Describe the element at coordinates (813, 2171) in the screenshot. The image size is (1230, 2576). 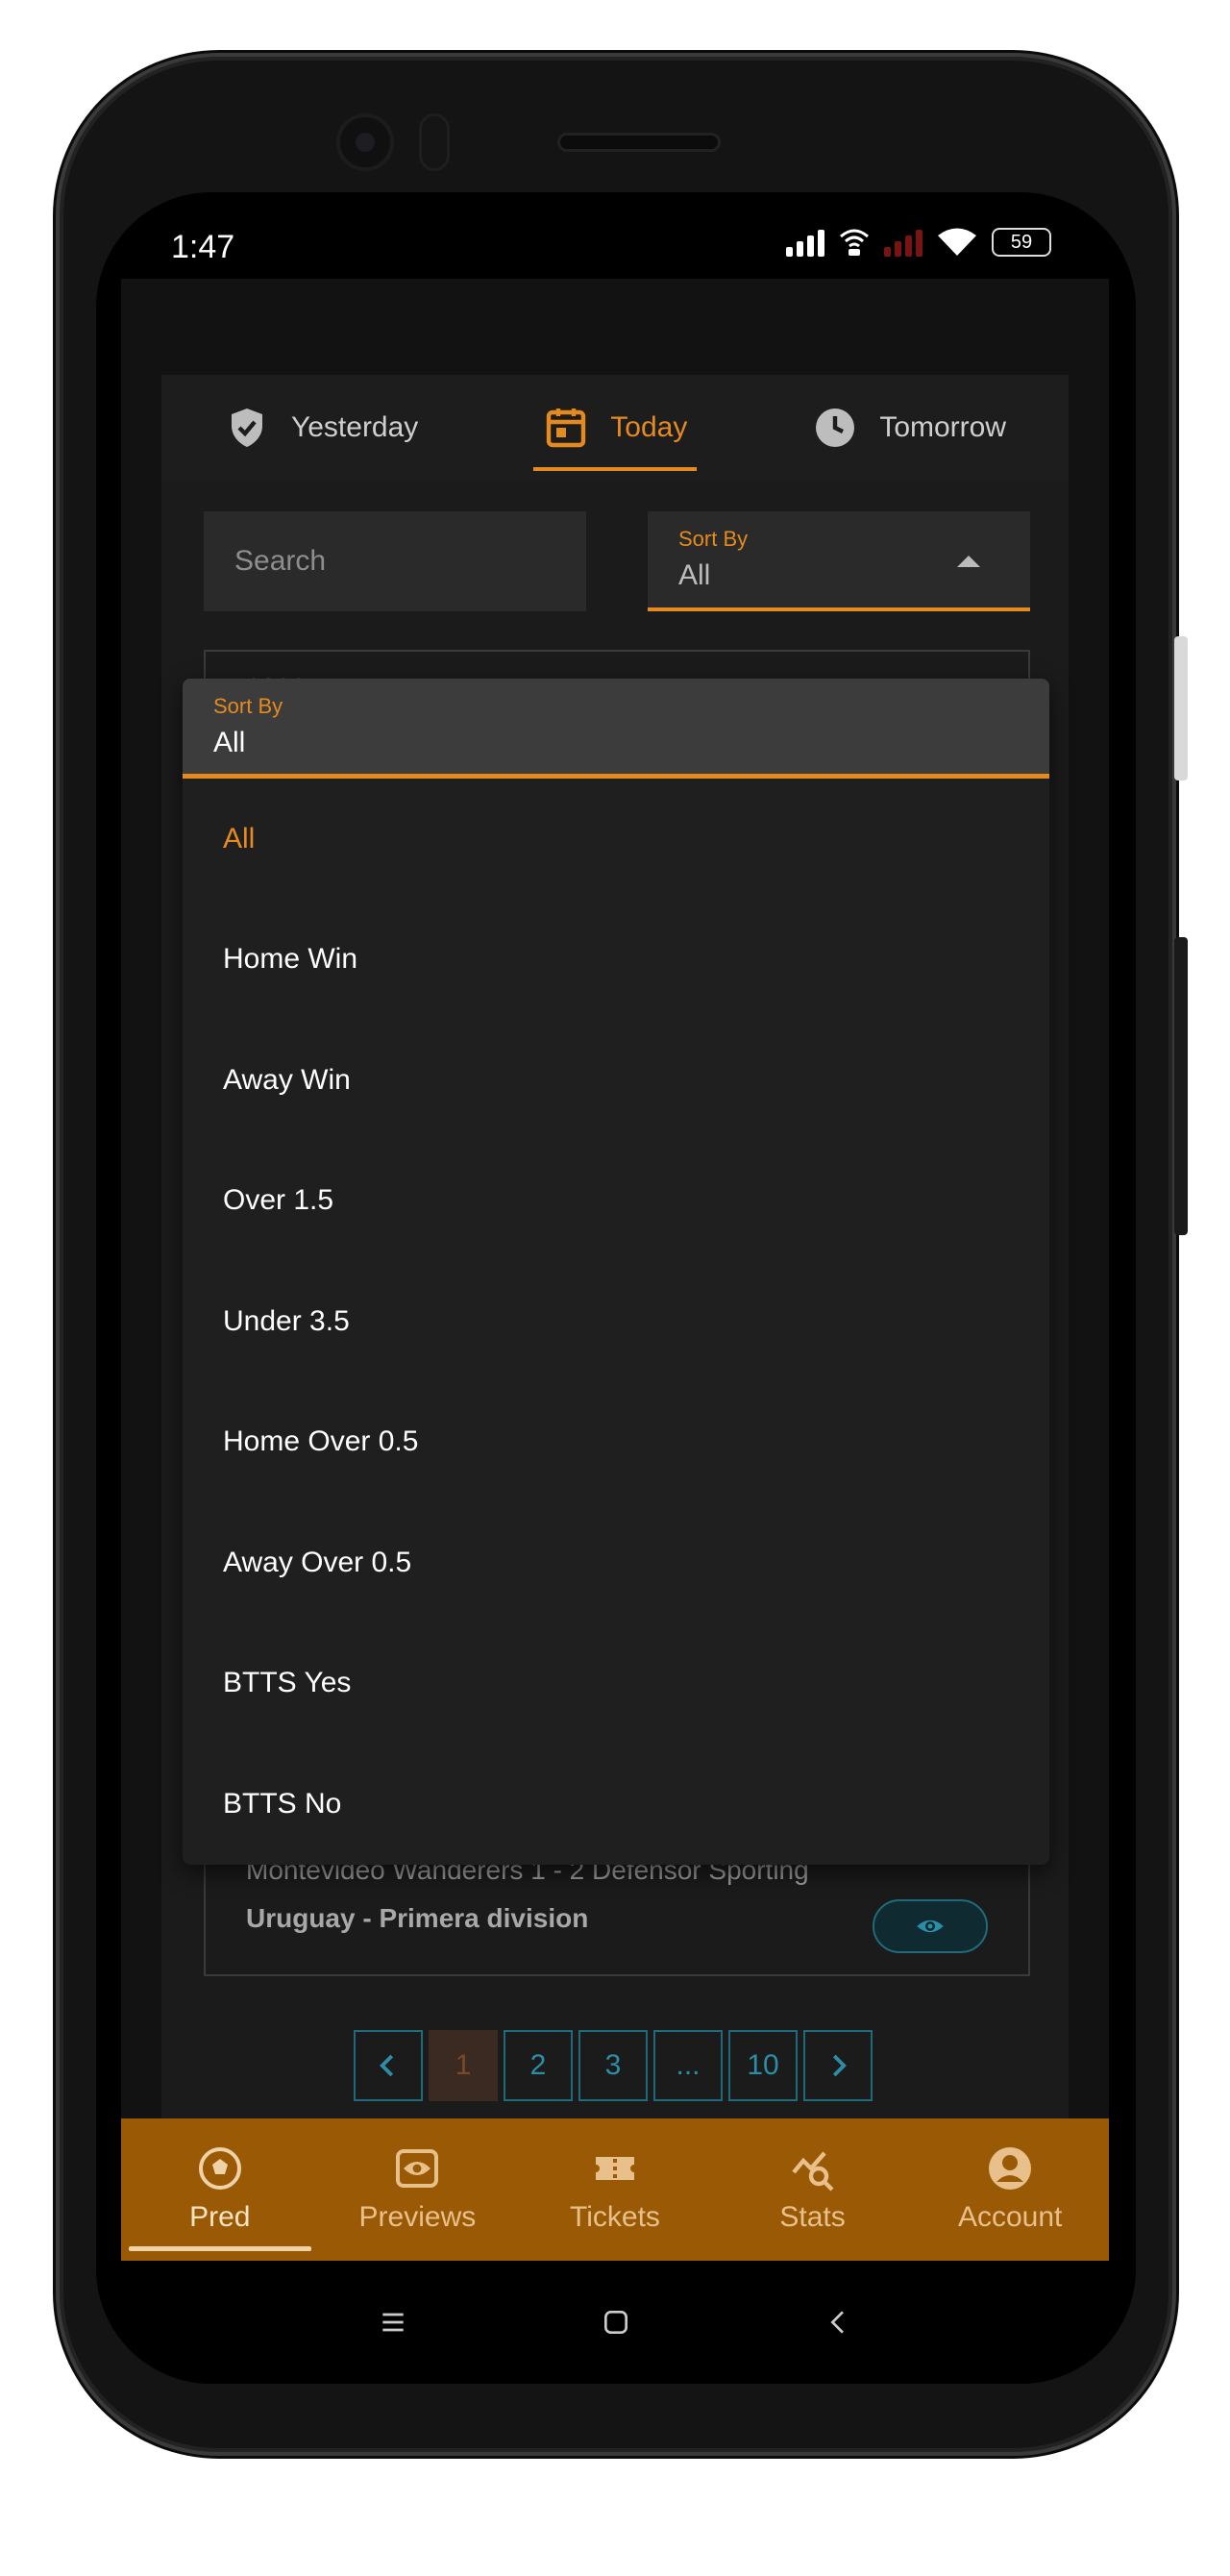
I see `stats-search-icon` at that location.